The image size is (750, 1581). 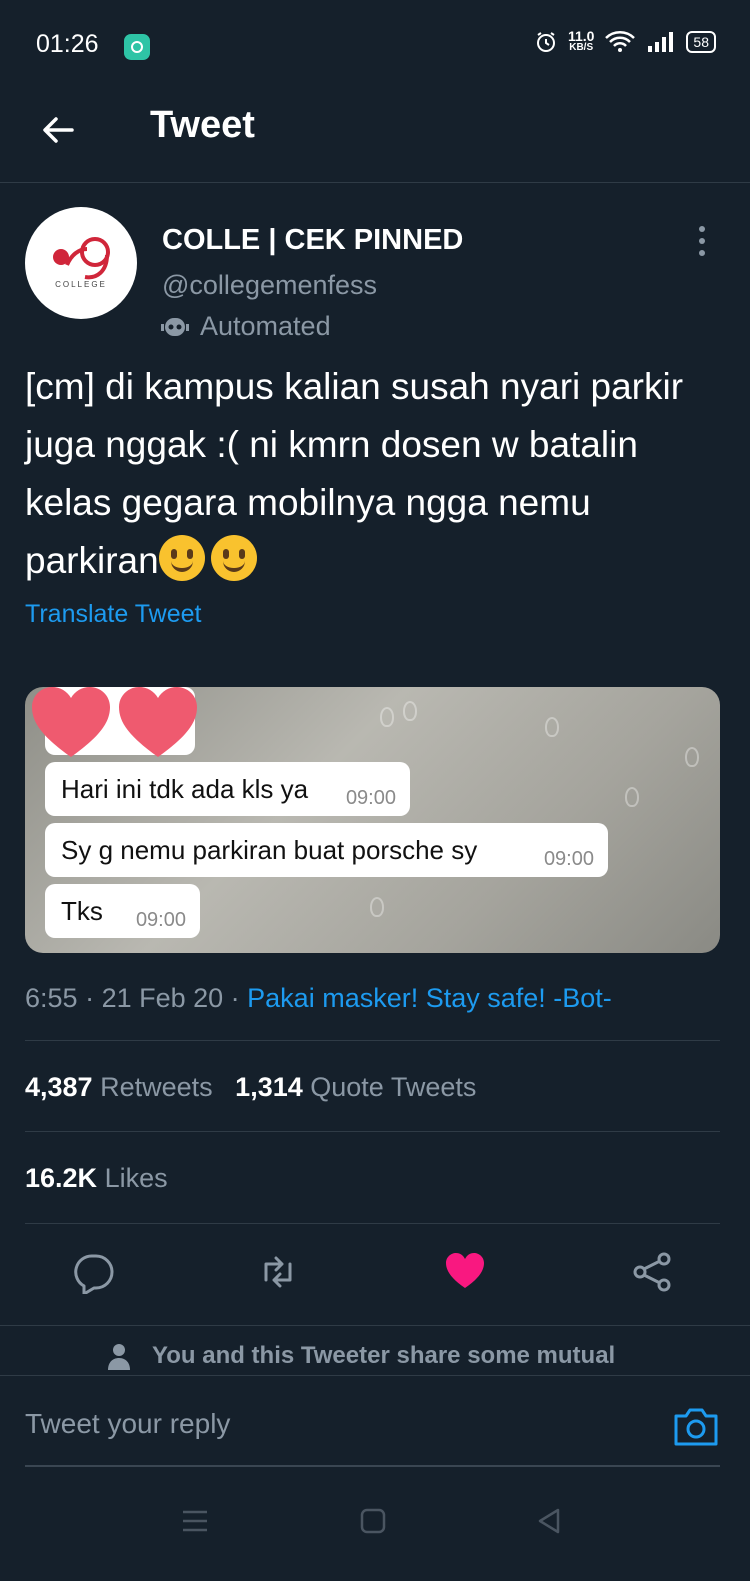 I want to click on top-app-bar: Tweet, so click(x=375, y=137).